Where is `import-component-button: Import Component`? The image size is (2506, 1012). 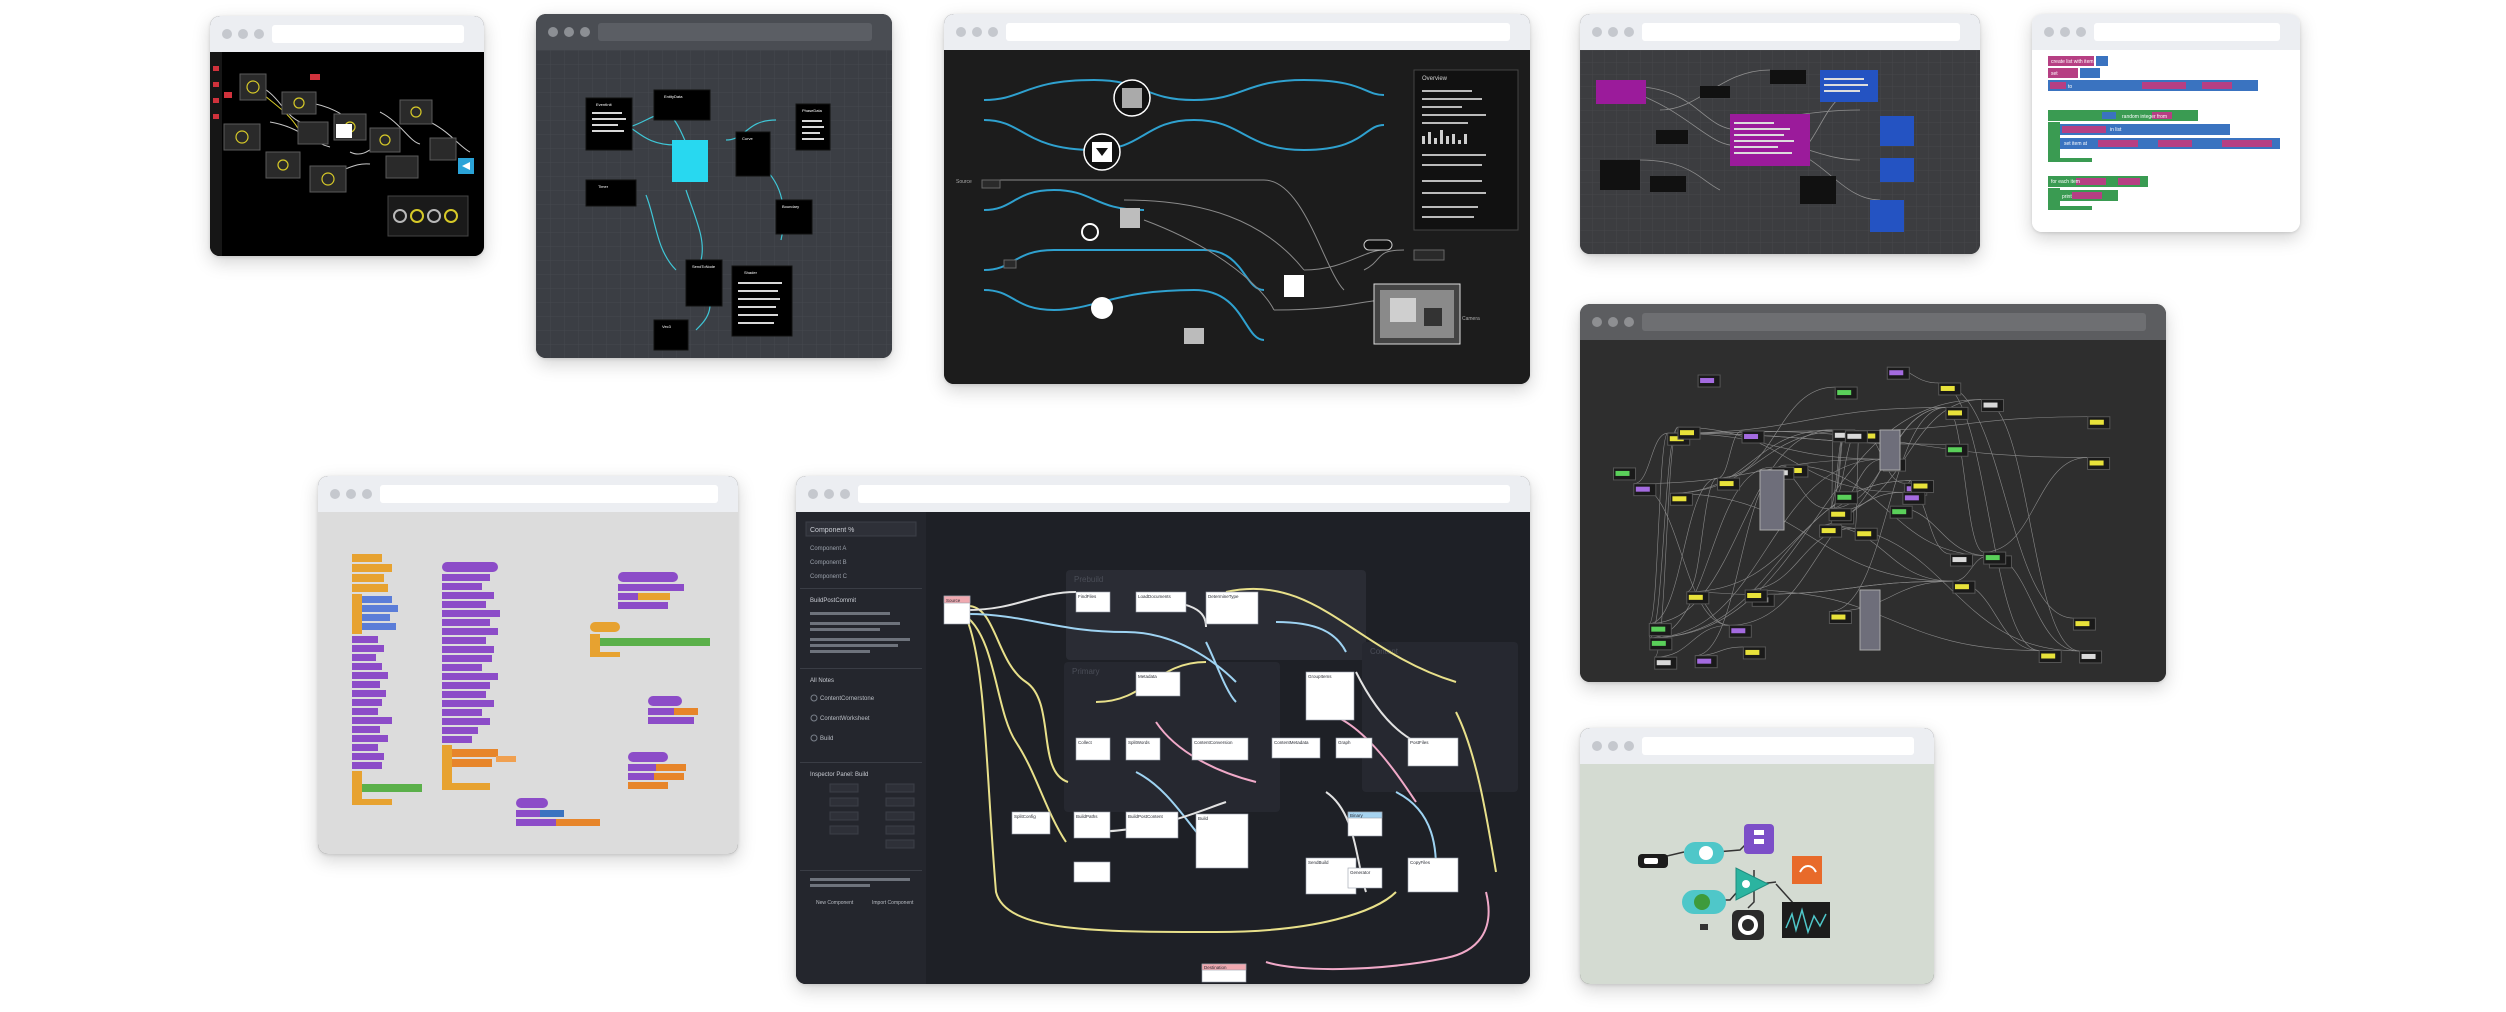
import-component-button: Import Component is located at coordinates (893, 903).